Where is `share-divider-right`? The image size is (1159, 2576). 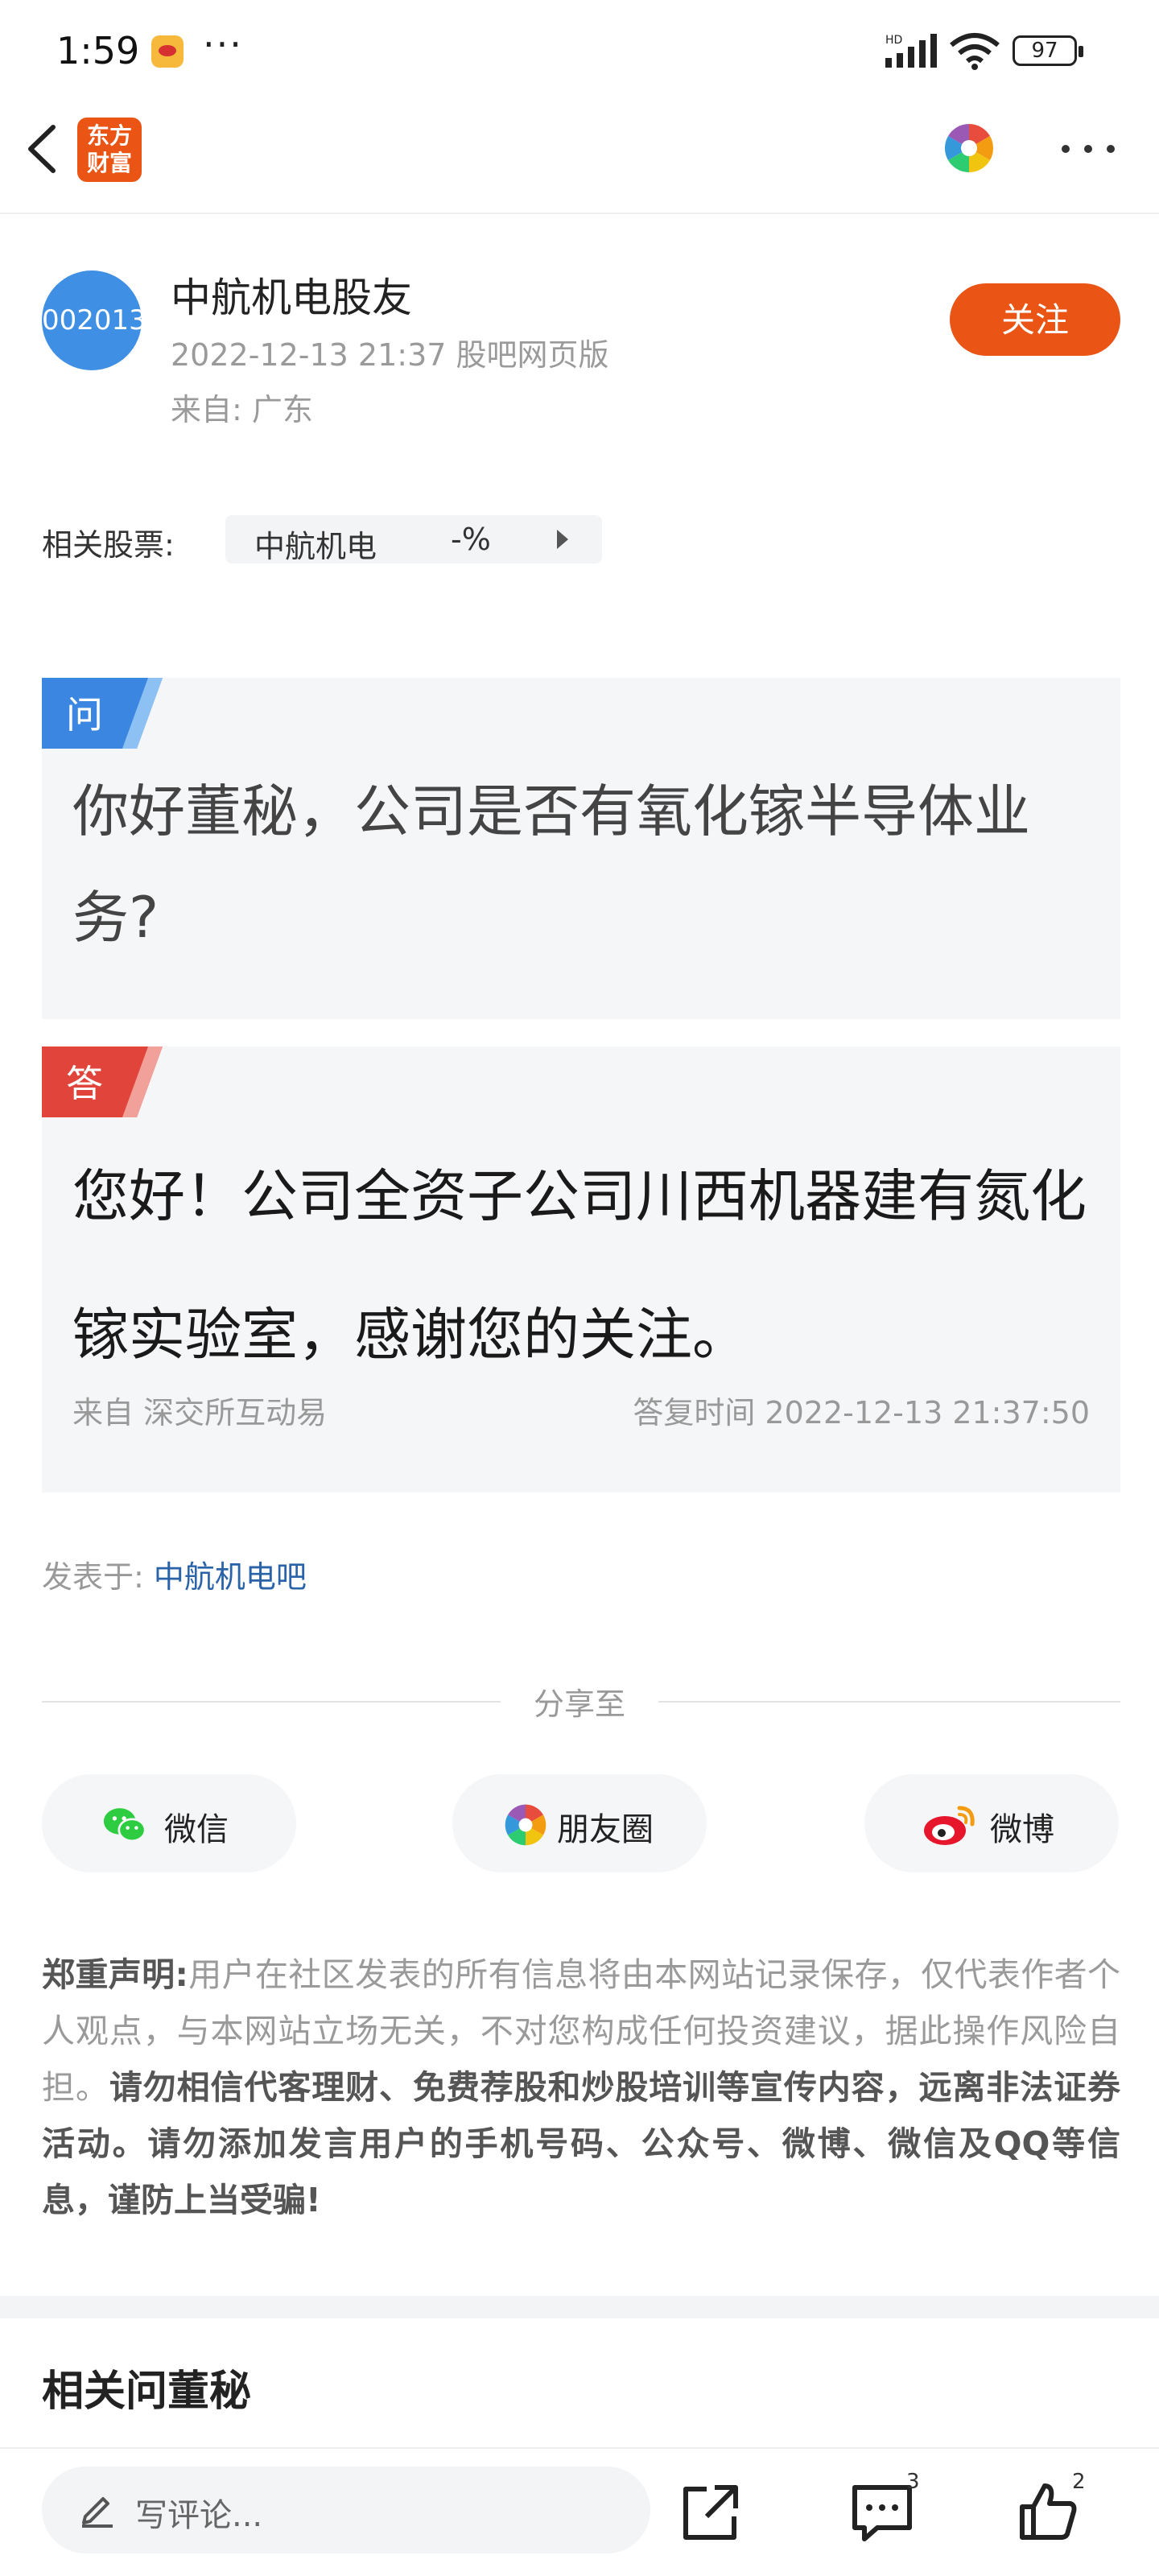 share-divider-right is located at coordinates (889, 1702).